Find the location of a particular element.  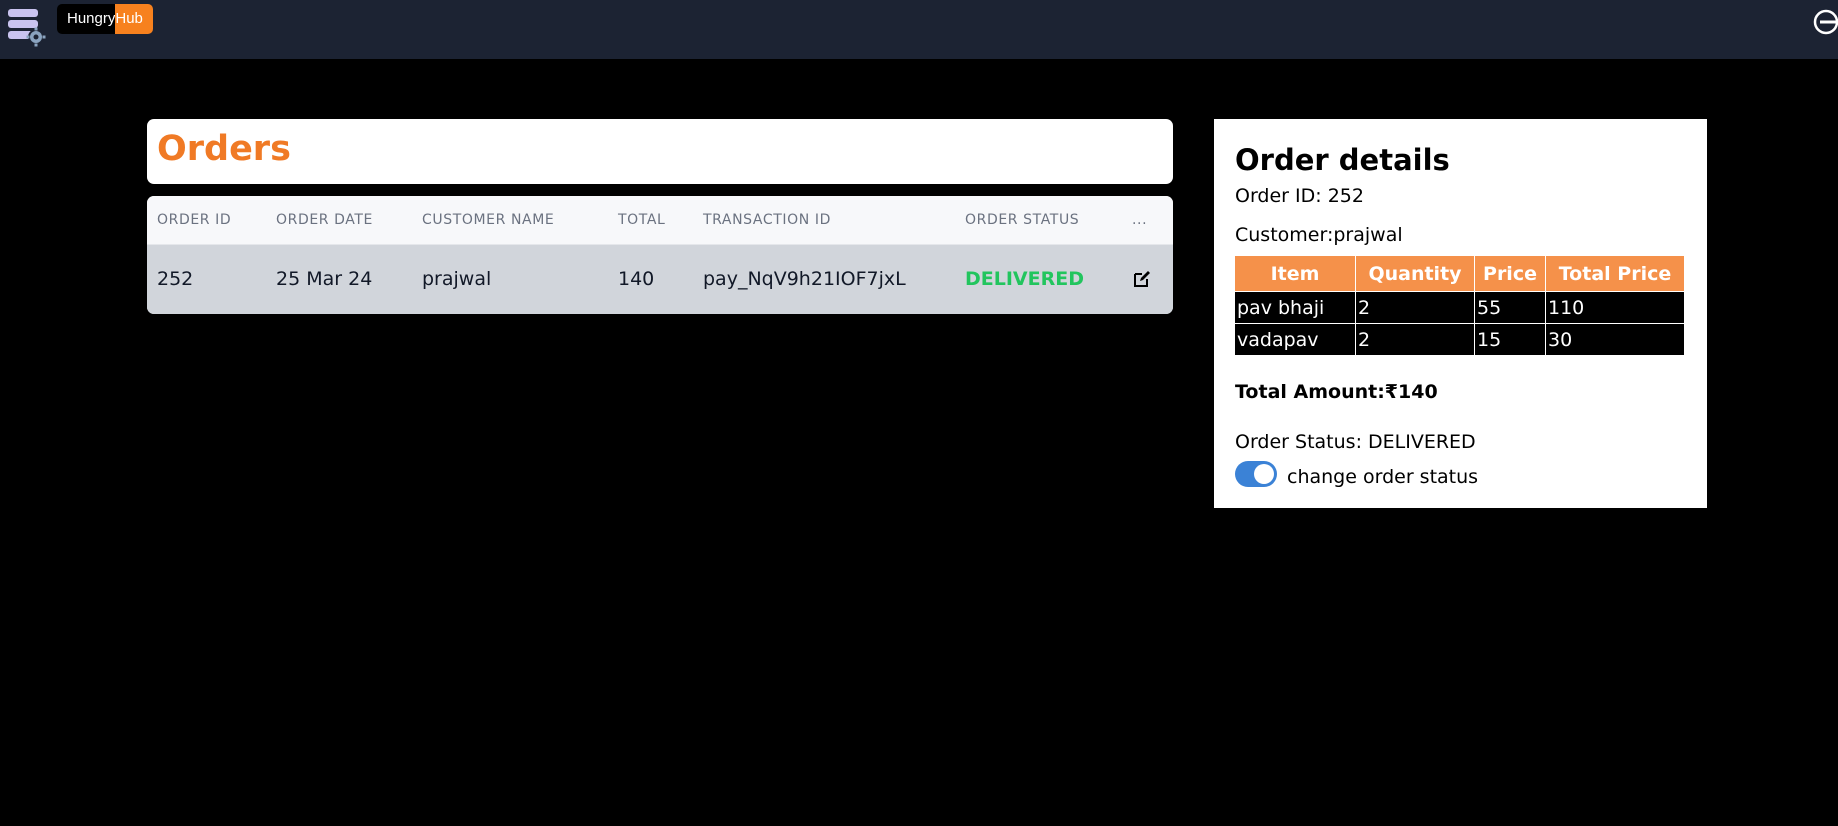

item-total-price: 30 is located at coordinates (1615, 339).